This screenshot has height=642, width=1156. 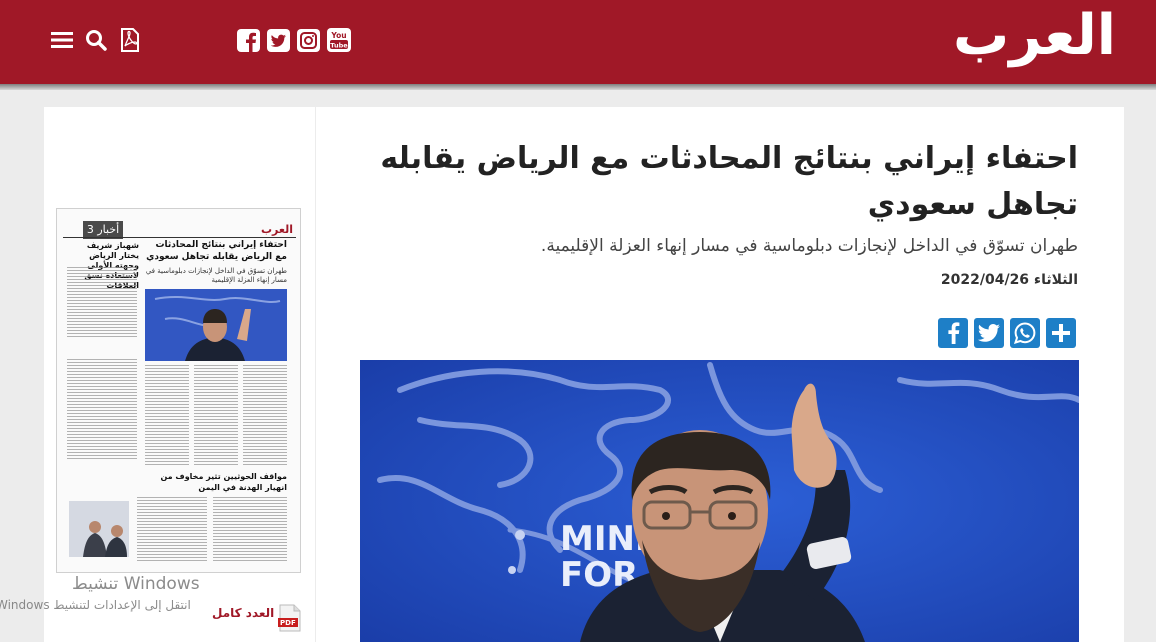 What do you see at coordinates (339, 45) in the screenshot?
I see `svg-text: Tube` at bounding box center [339, 45].